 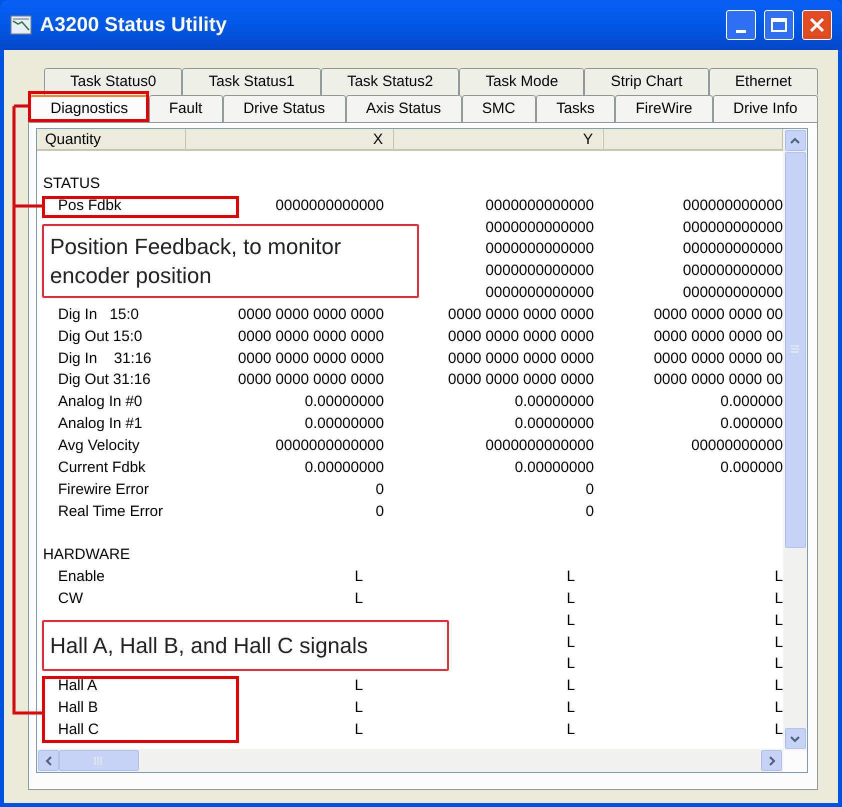 I want to click on window-title: A3200 Status Utility, so click(x=134, y=25).